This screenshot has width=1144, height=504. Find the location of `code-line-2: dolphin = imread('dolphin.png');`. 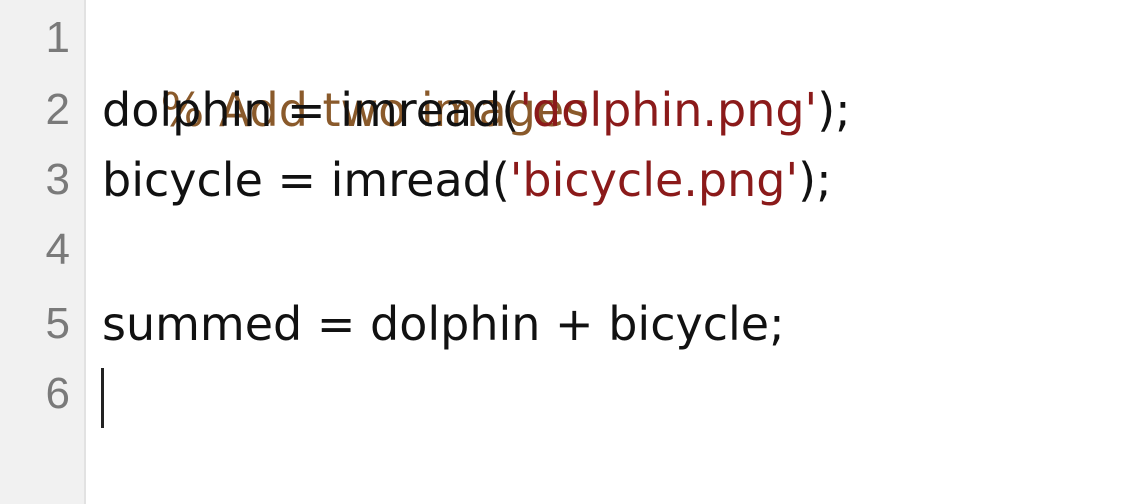

code-line-2: dolphin = imread('dolphin.png'); is located at coordinates (476, 110).